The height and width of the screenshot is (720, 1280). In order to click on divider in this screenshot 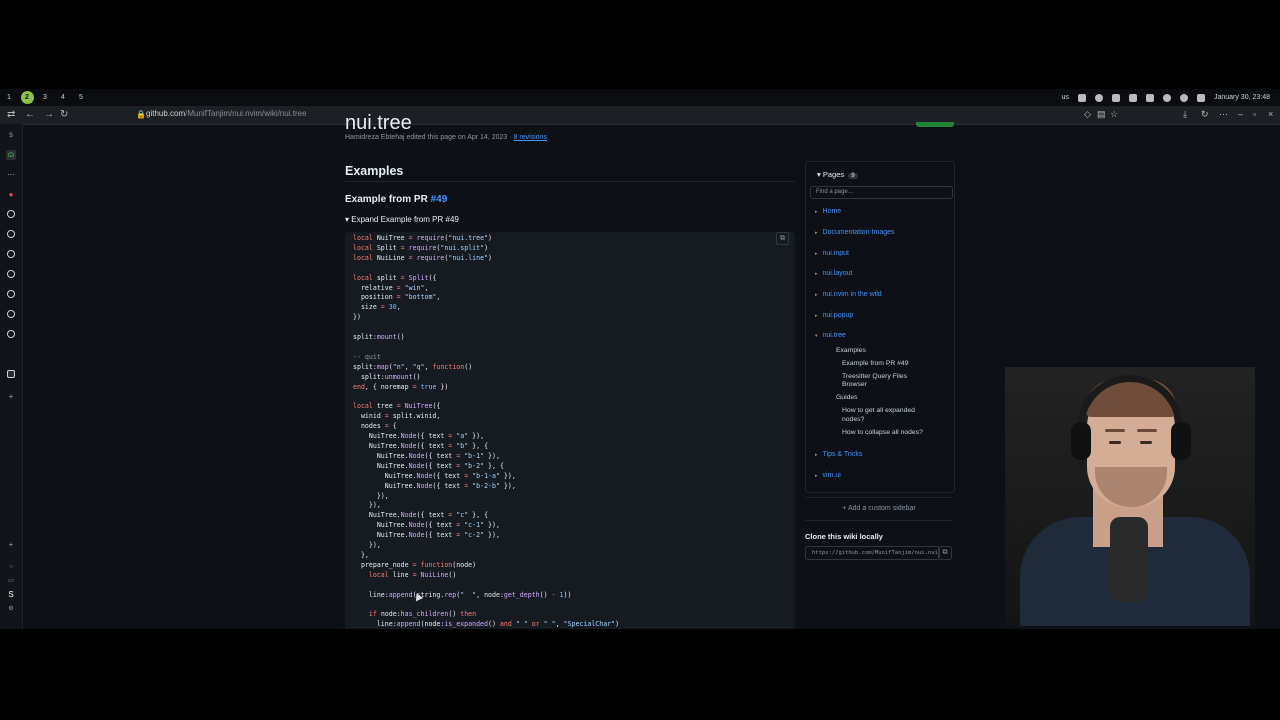, I will do `click(570, 181)`.